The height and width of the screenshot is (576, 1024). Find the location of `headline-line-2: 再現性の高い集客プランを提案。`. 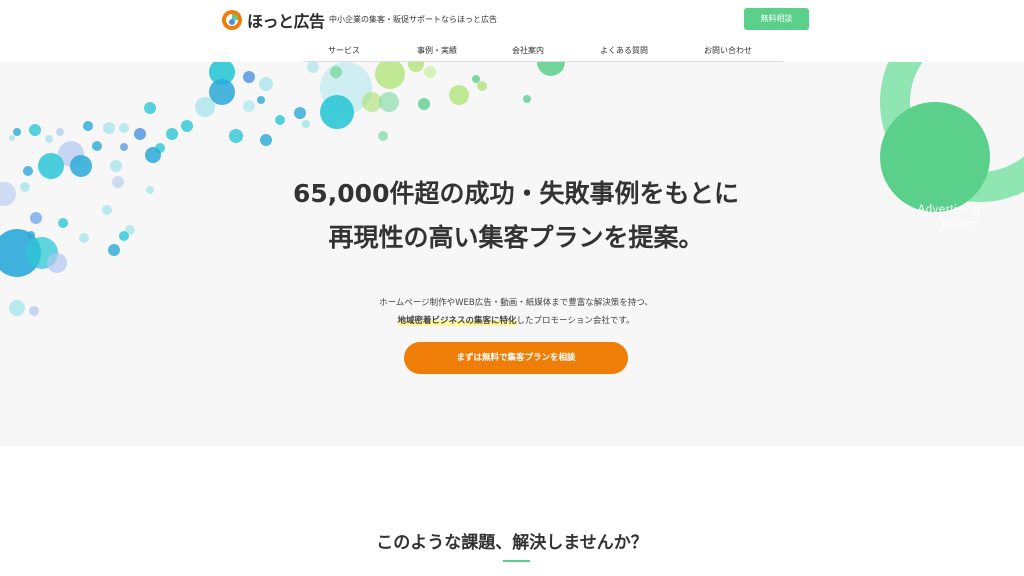

headline-line-2: 再現性の高い集客プランを提案。 is located at coordinates (516, 237).